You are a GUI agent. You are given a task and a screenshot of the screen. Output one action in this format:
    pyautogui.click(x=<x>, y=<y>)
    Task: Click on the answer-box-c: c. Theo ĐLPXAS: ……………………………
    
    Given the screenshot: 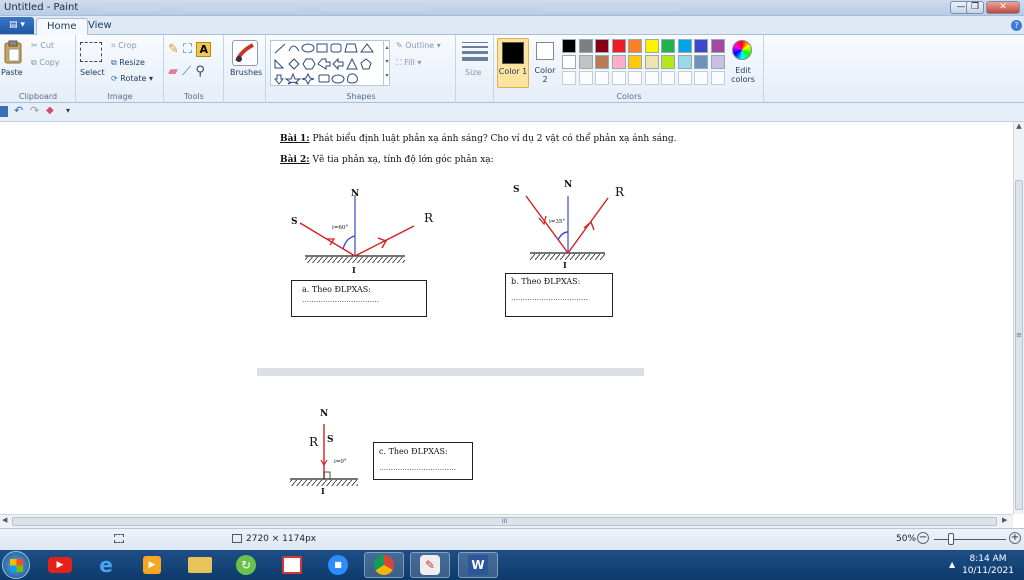 What is the action you would take?
    pyautogui.click(x=423, y=461)
    